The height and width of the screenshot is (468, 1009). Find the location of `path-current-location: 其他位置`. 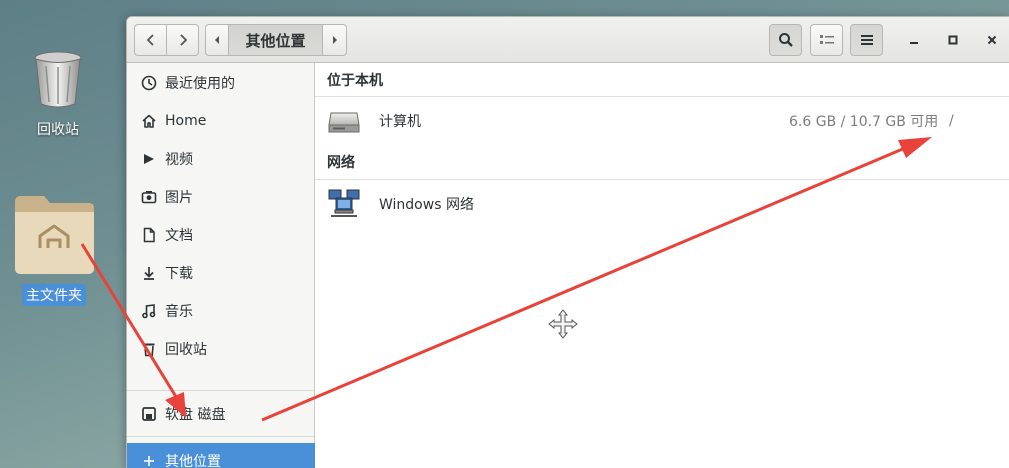

path-current-location: 其他位置 is located at coordinates (276, 40).